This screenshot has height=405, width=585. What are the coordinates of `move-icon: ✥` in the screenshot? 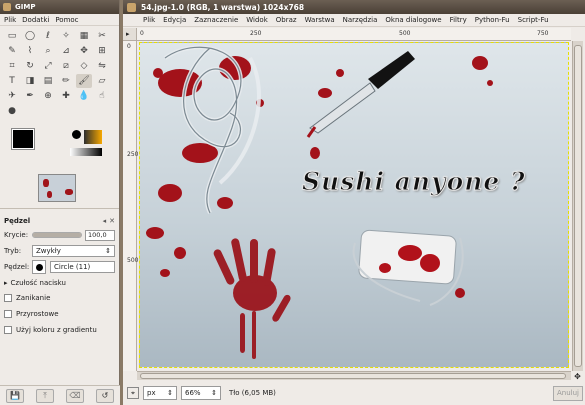 It's located at (84, 51).